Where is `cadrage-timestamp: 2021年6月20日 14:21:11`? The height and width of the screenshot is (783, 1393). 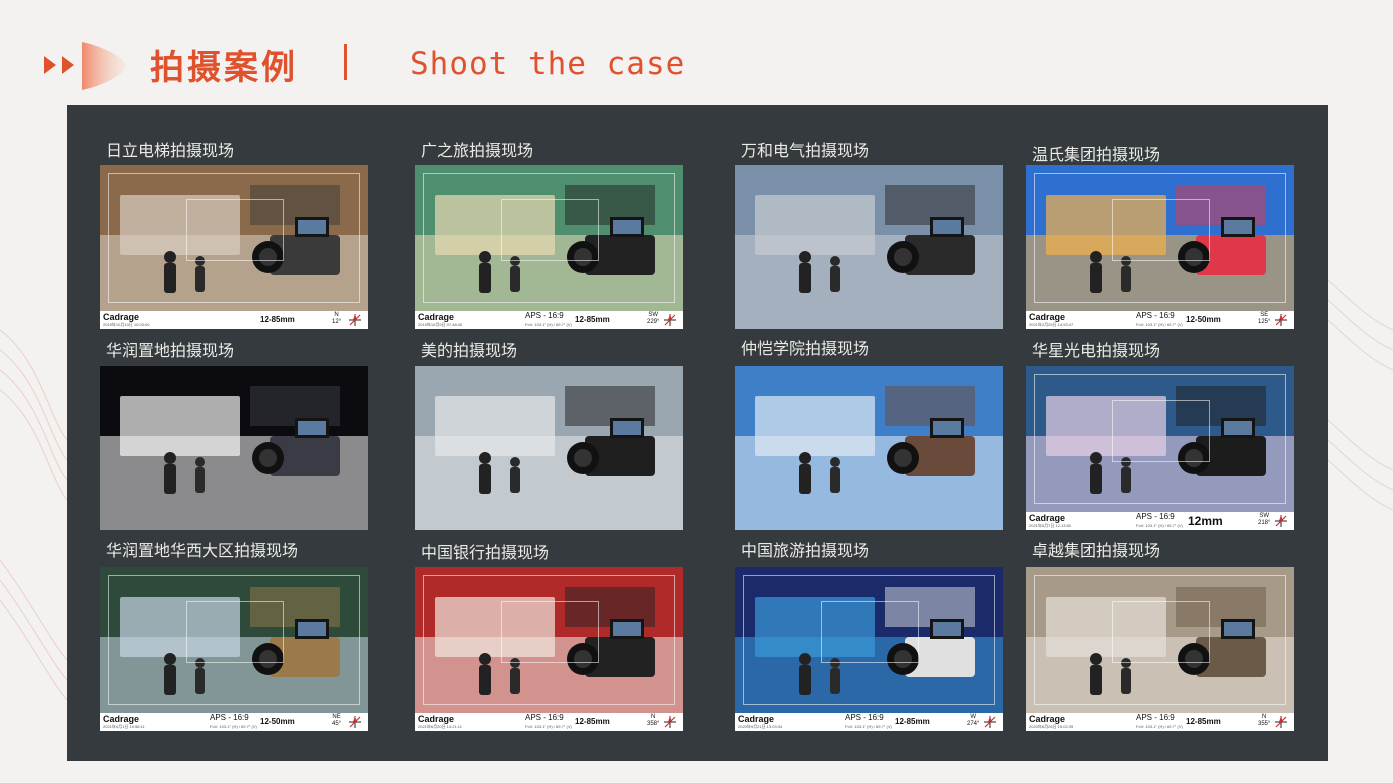 cadrage-timestamp: 2021年6月20日 14:21:11 is located at coordinates (440, 726).